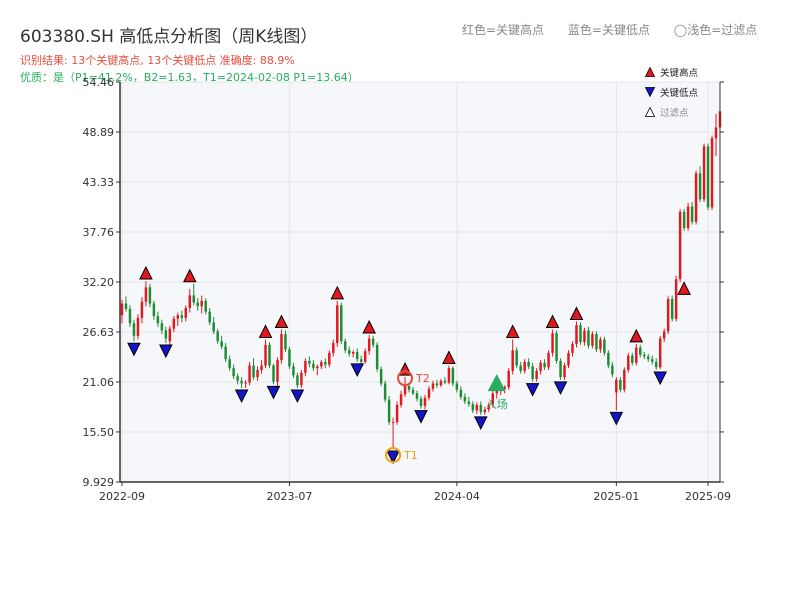  What do you see at coordinates (99, 382) in the screenshot?
I see `y-tick-label: 21.06` at bounding box center [99, 382].